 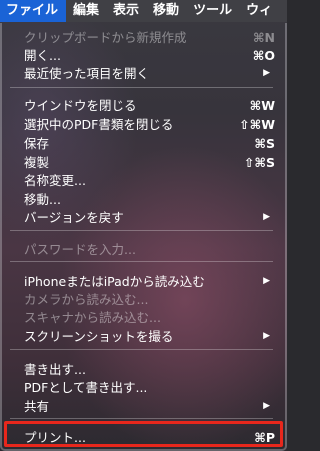 I want to click on menu-item-label: ウインドウを閉じる, so click(x=80, y=105).